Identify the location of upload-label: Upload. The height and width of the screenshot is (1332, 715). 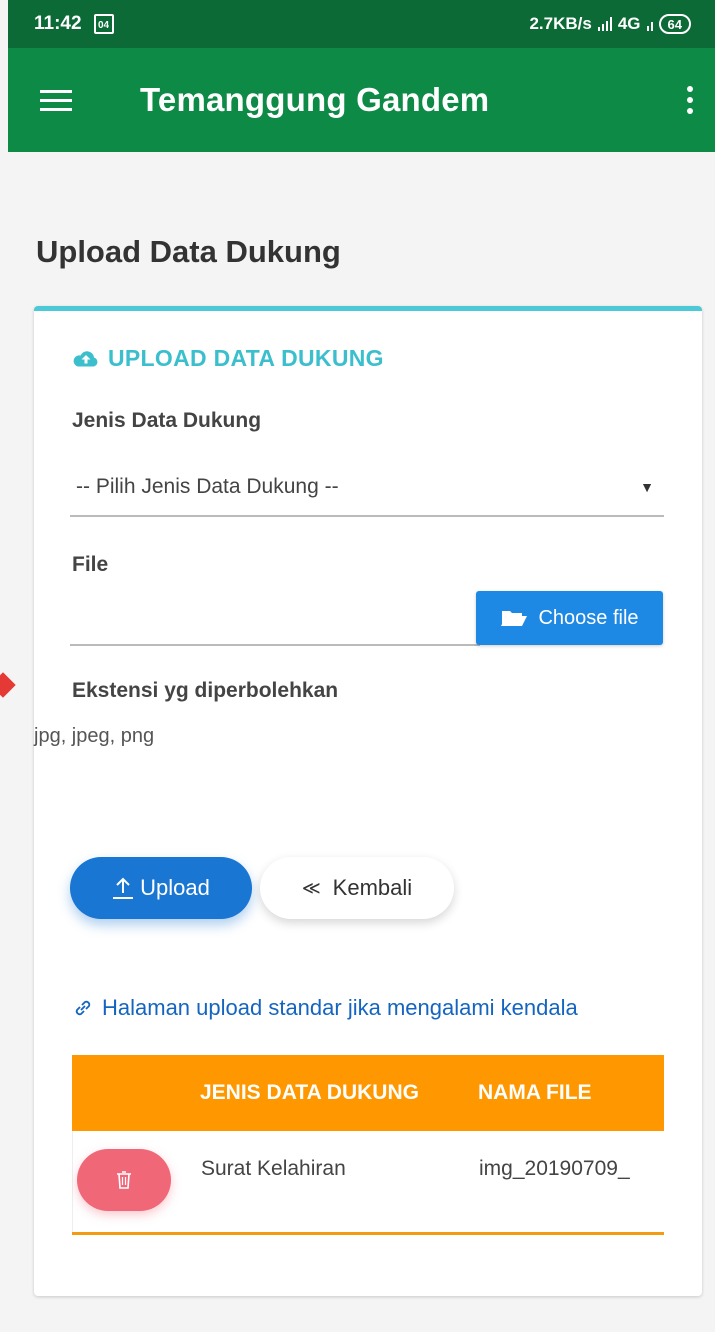
(175, 887).